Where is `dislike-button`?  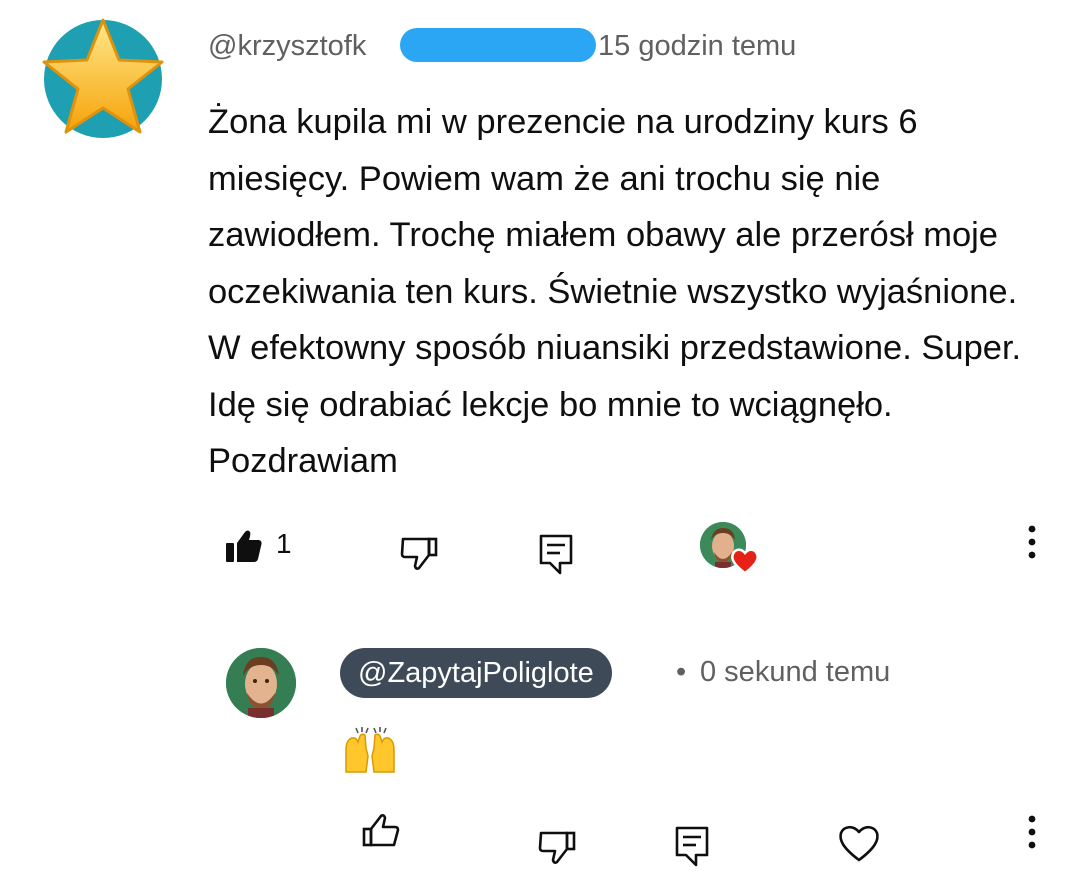
dislike-button is located at coordinates (419, 552).